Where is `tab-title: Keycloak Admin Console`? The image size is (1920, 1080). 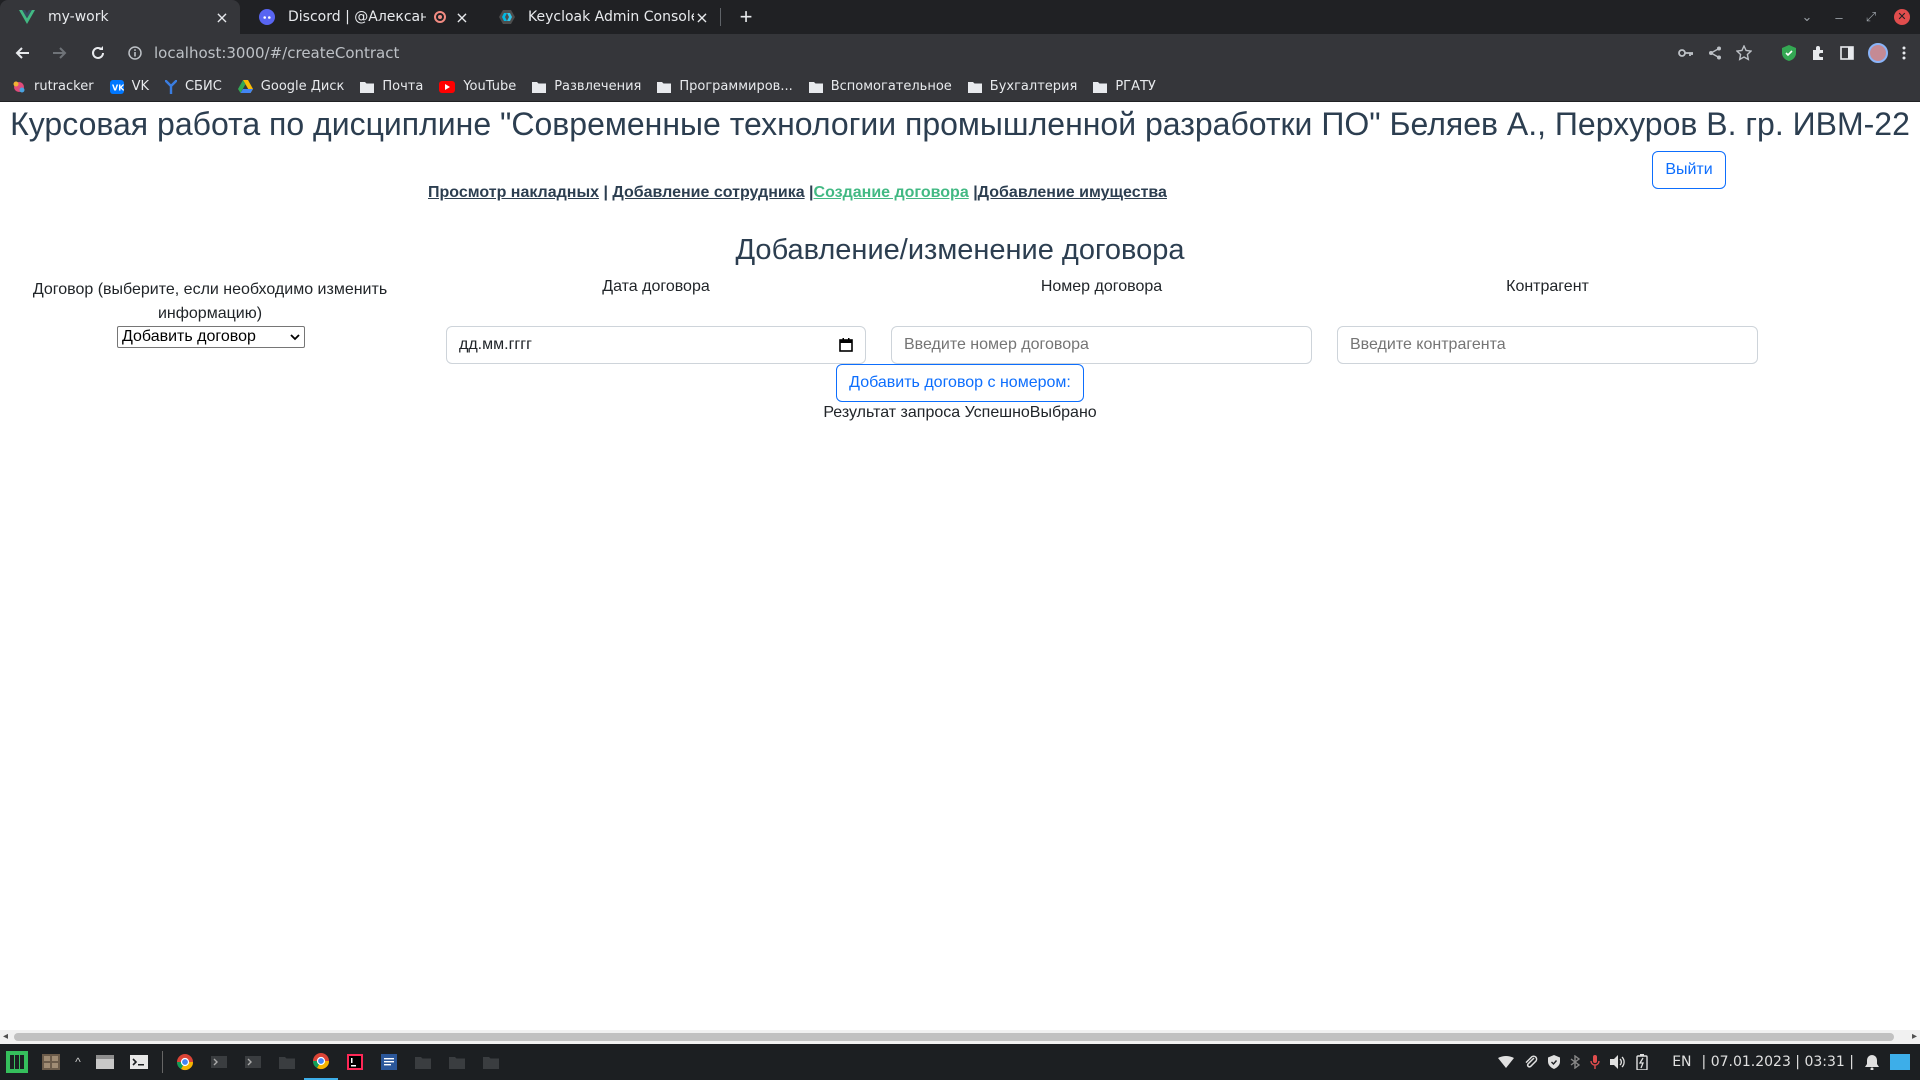
tab-title: Keycloak Admin Console is located at coordinates (611, 17).